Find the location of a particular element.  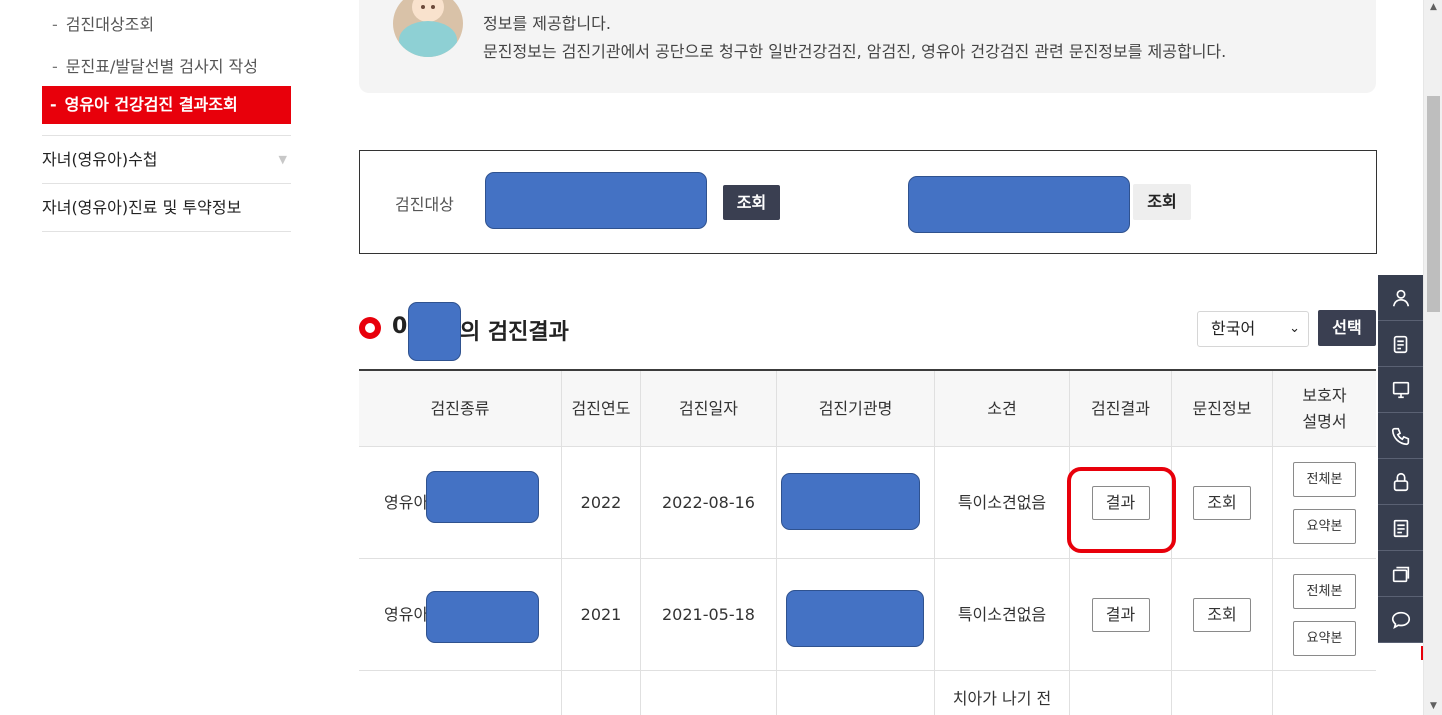

date-cell: 2021-05-18 is located at coordinates (709, 614).